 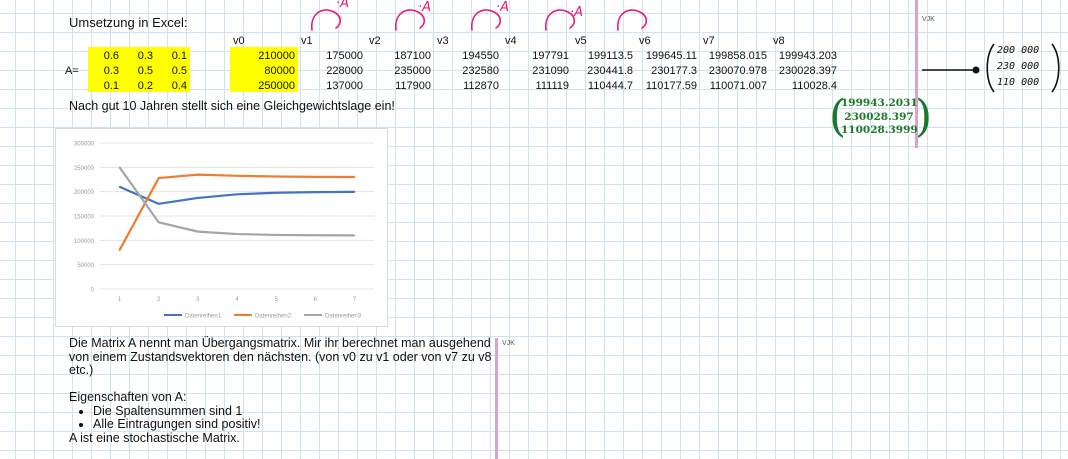 What do you see at coordinates (276, 300) in the screenshot?
I see `x-tick-label: 5` at bounding box center [276, 300].